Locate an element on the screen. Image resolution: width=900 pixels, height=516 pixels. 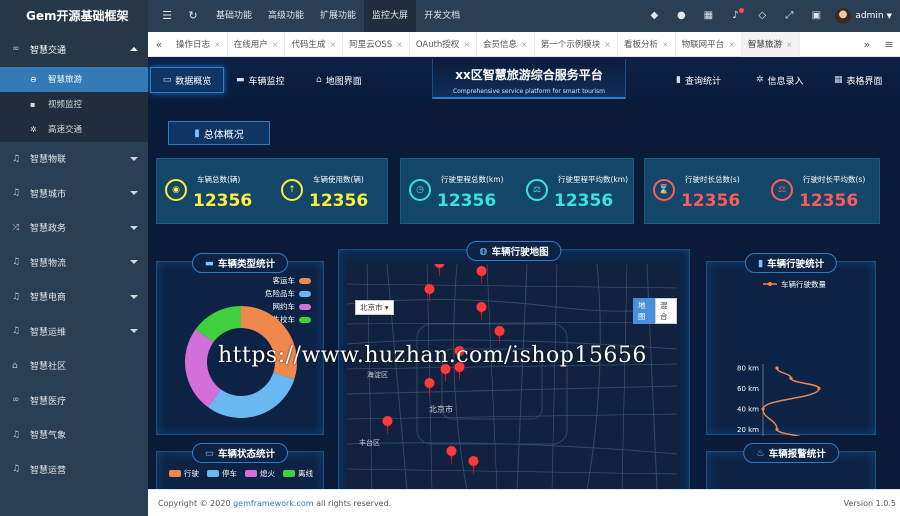
tab-item: 会员信息 × is located at coordinates (506, 44).